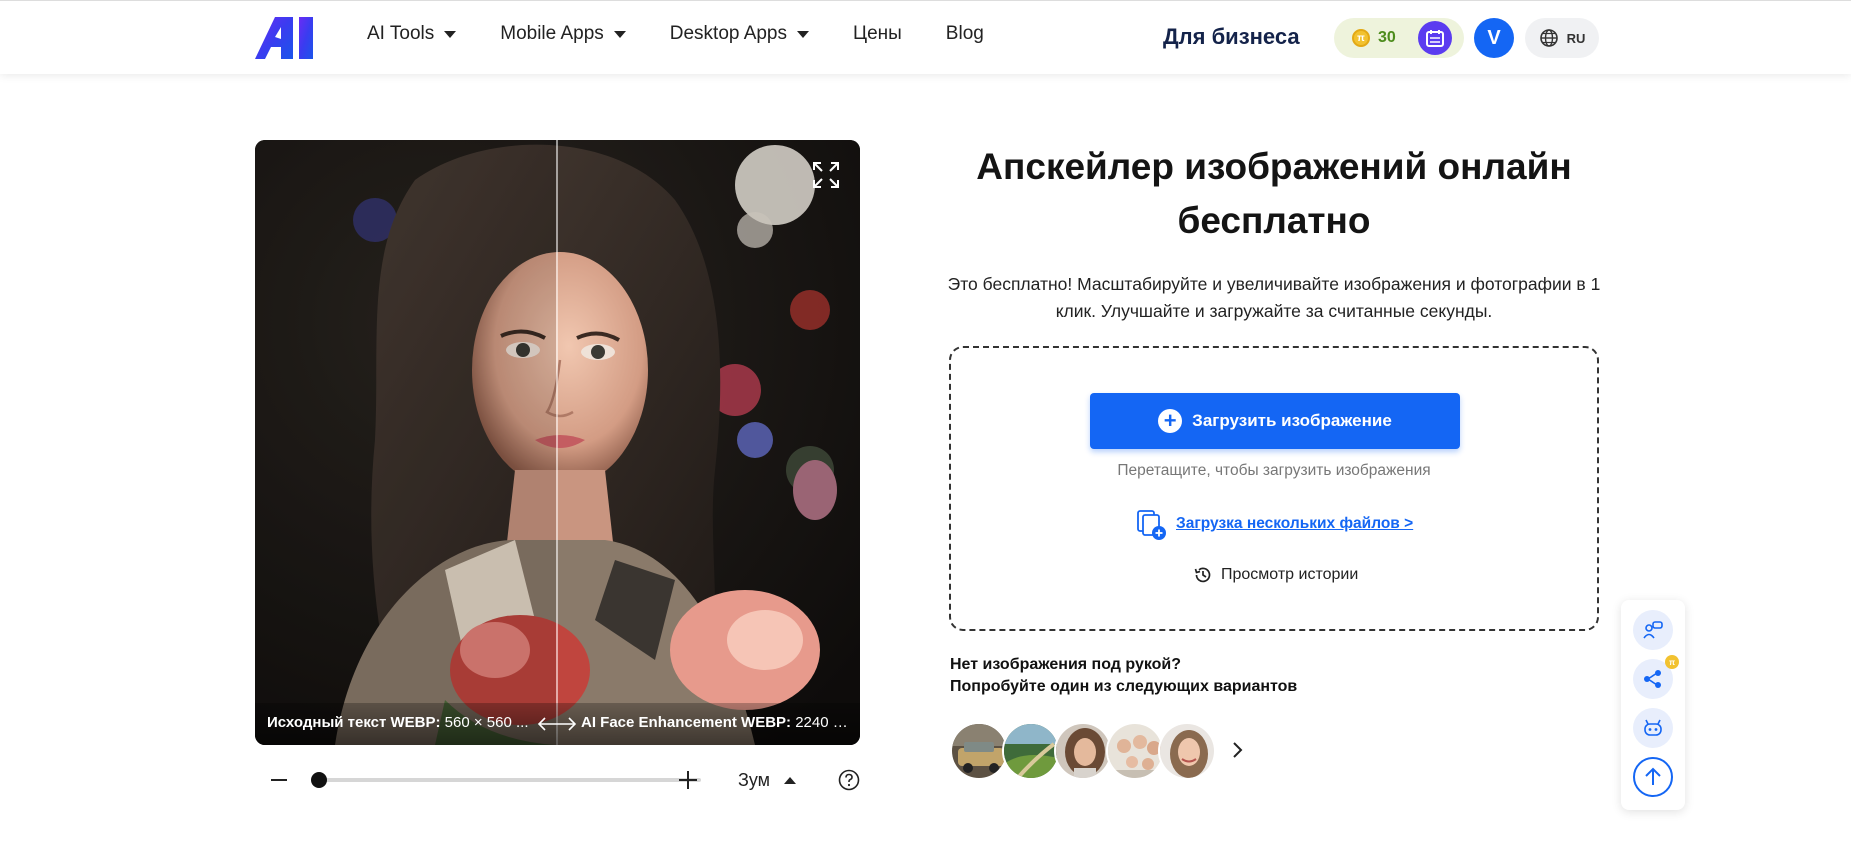 Image resolution: width=1851 pixels, height=858 pixels. I want to click on sample-prompt-line2: Попробуйте один из следующих вариантов, so click(1124, 686).